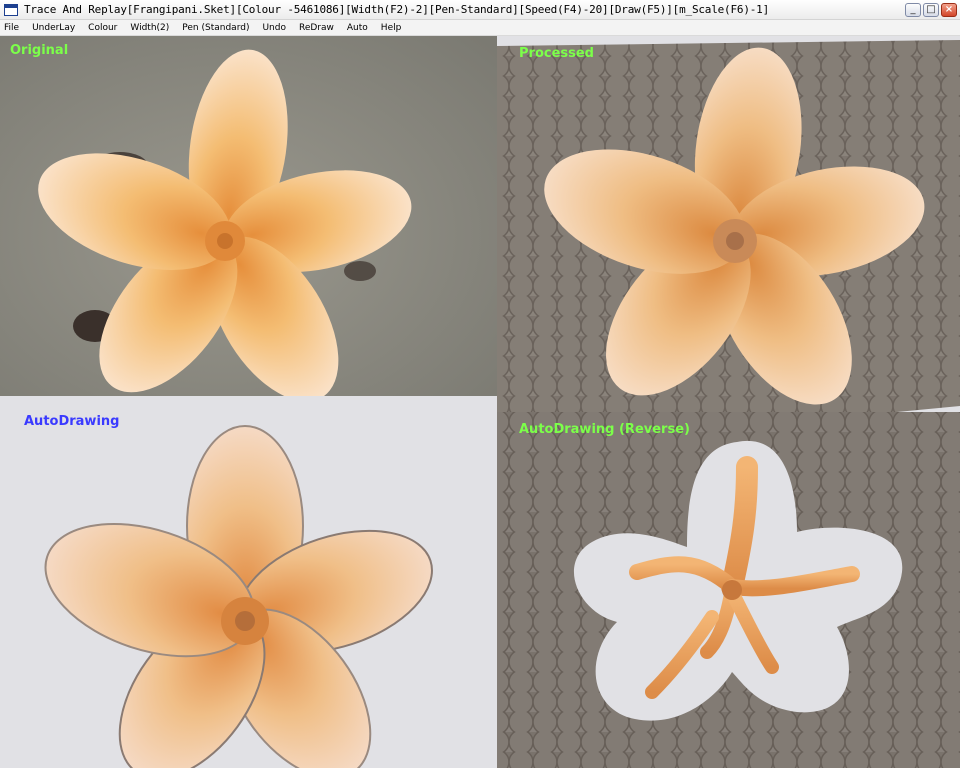  I want to click on menu-undo: Undo, so click(274, 28).